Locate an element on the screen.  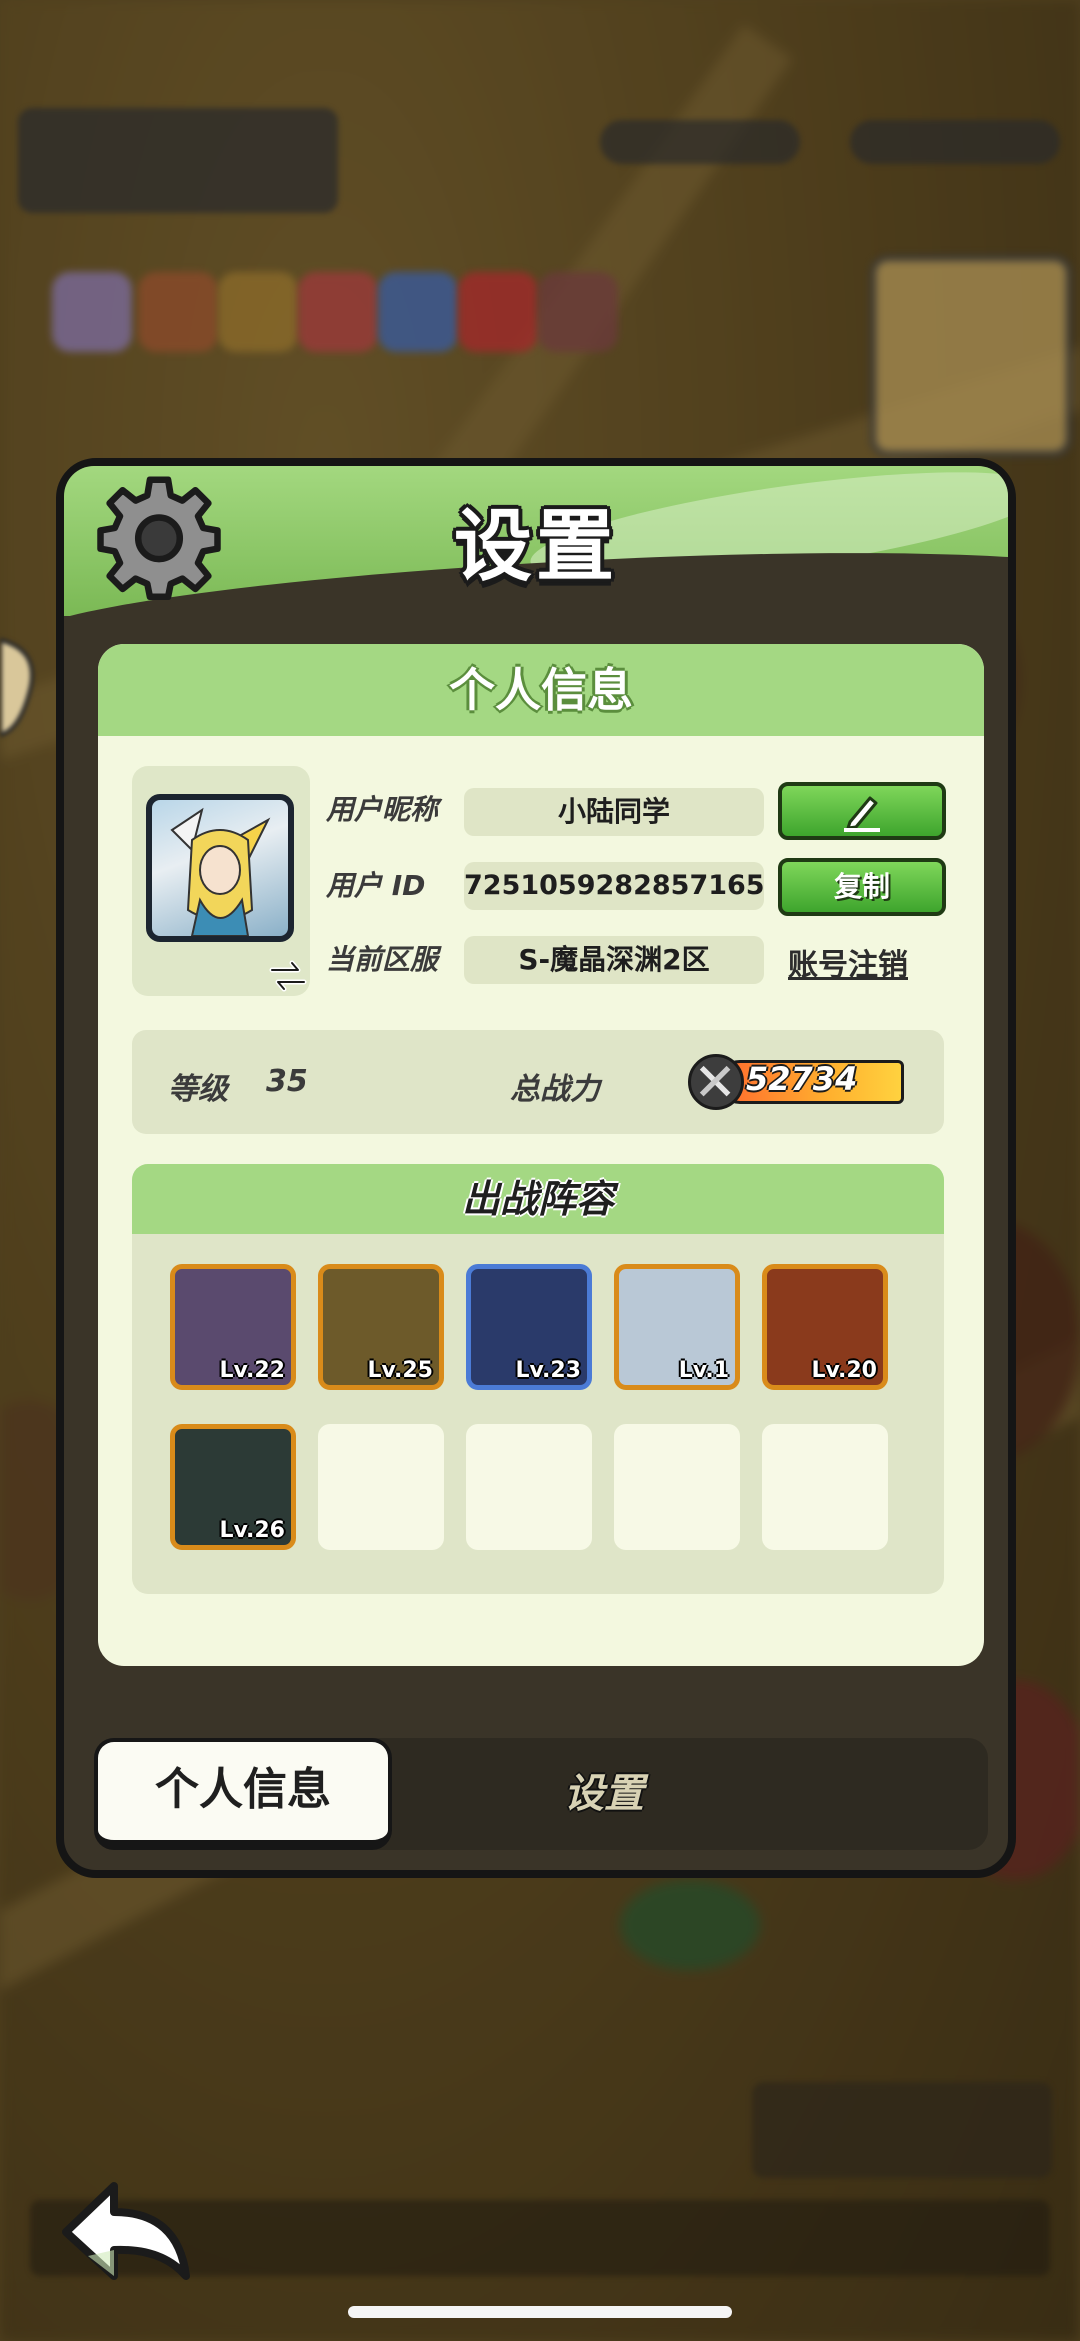
back-arrow-icon is located at coordinates (126, 2231).